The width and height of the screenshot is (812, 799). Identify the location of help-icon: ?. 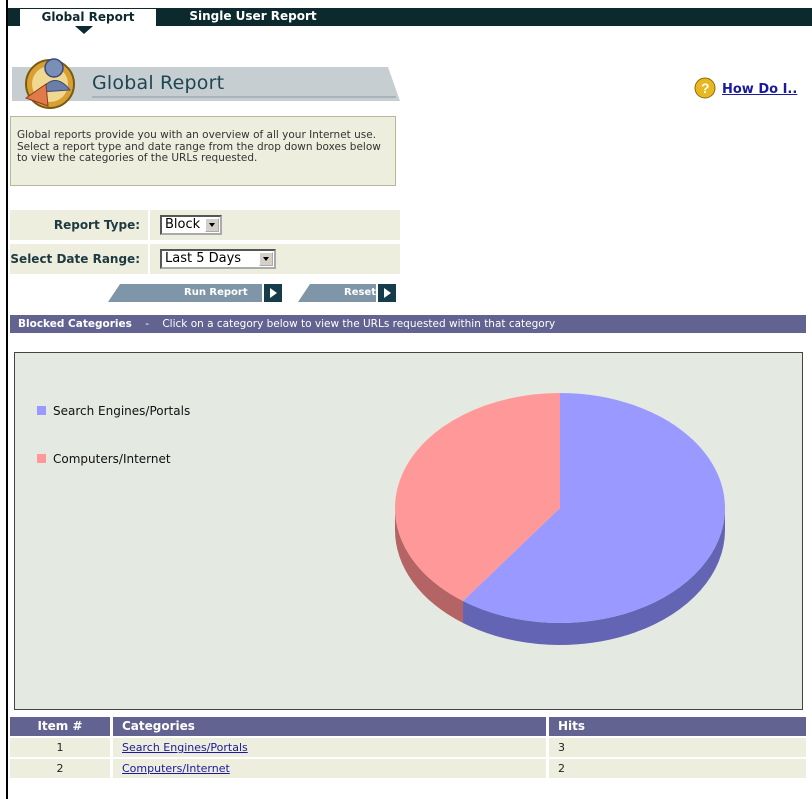
(705, 90).